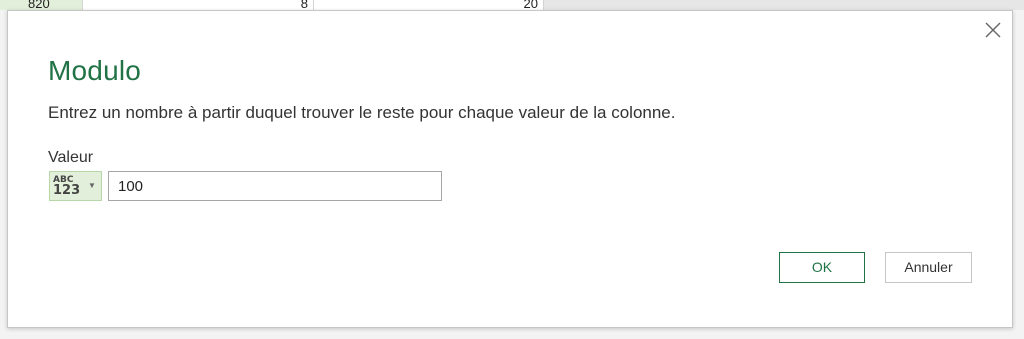  I want to click on grid-cell: 20, so click(429, 5).